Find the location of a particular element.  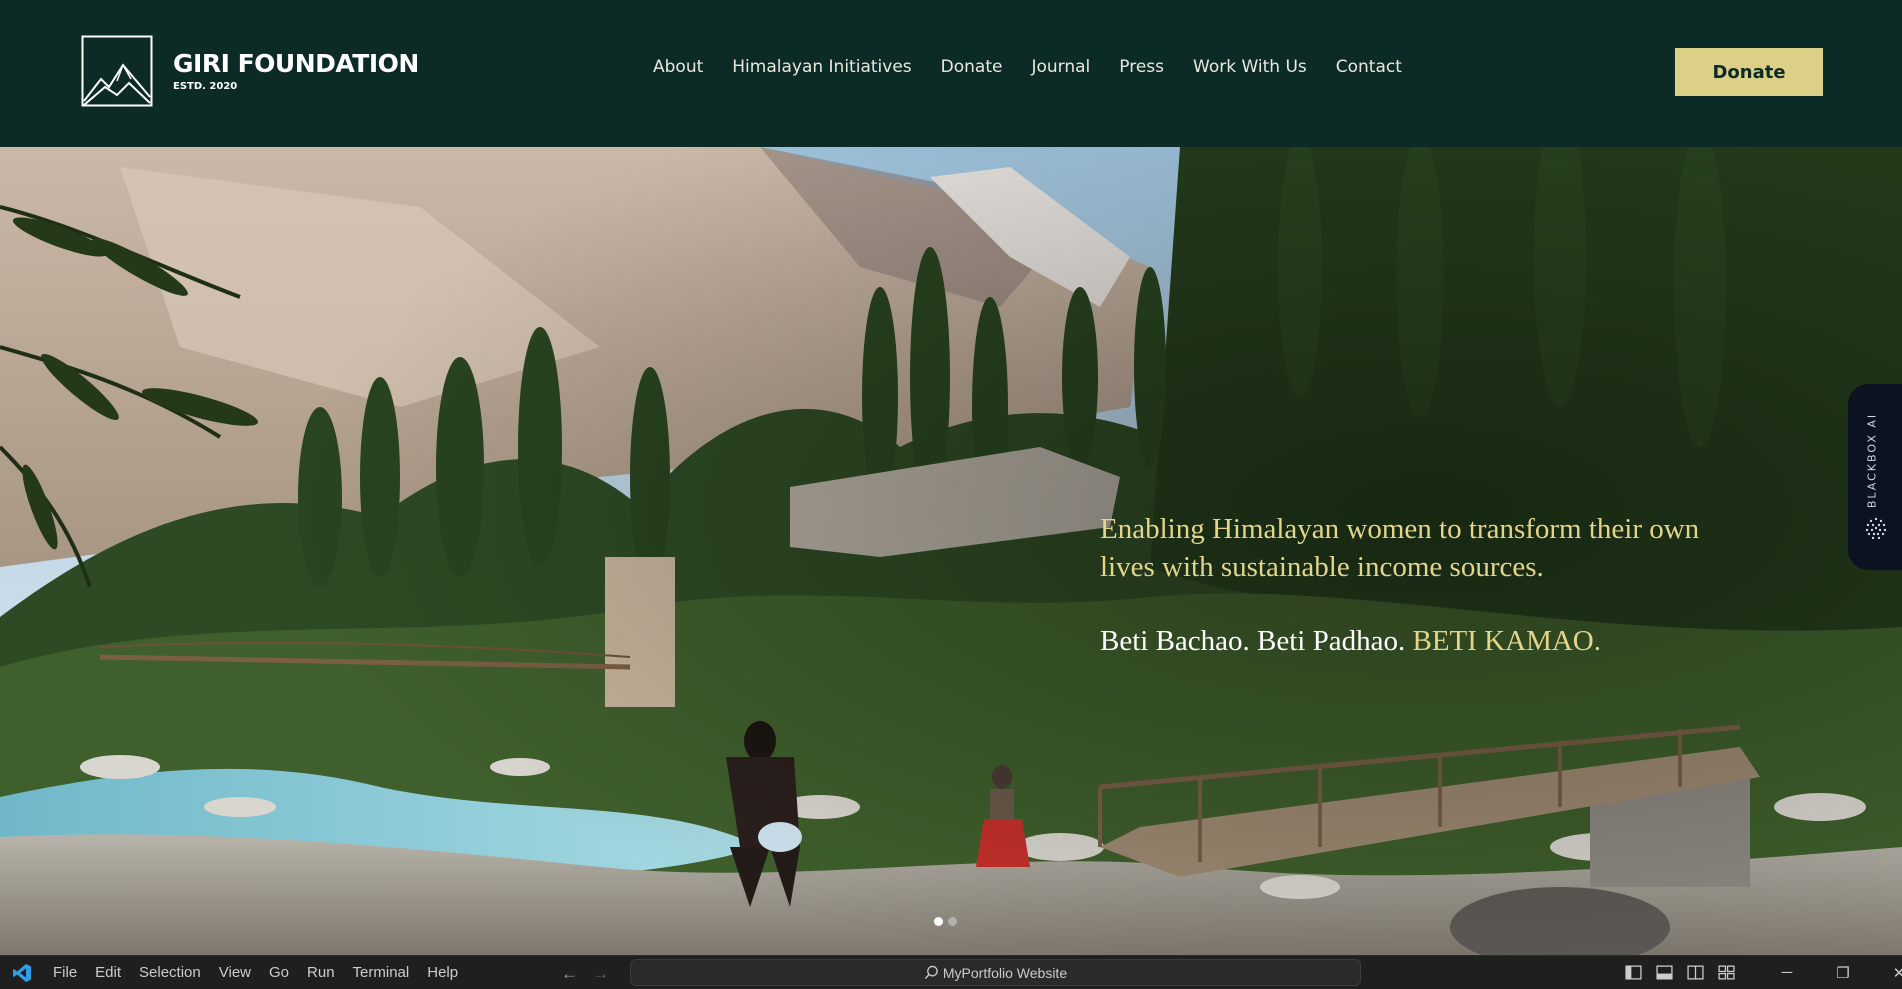

brand-text: GIRI FOUNDATION ESTD. 2020 is located at coordinates (296, 71).